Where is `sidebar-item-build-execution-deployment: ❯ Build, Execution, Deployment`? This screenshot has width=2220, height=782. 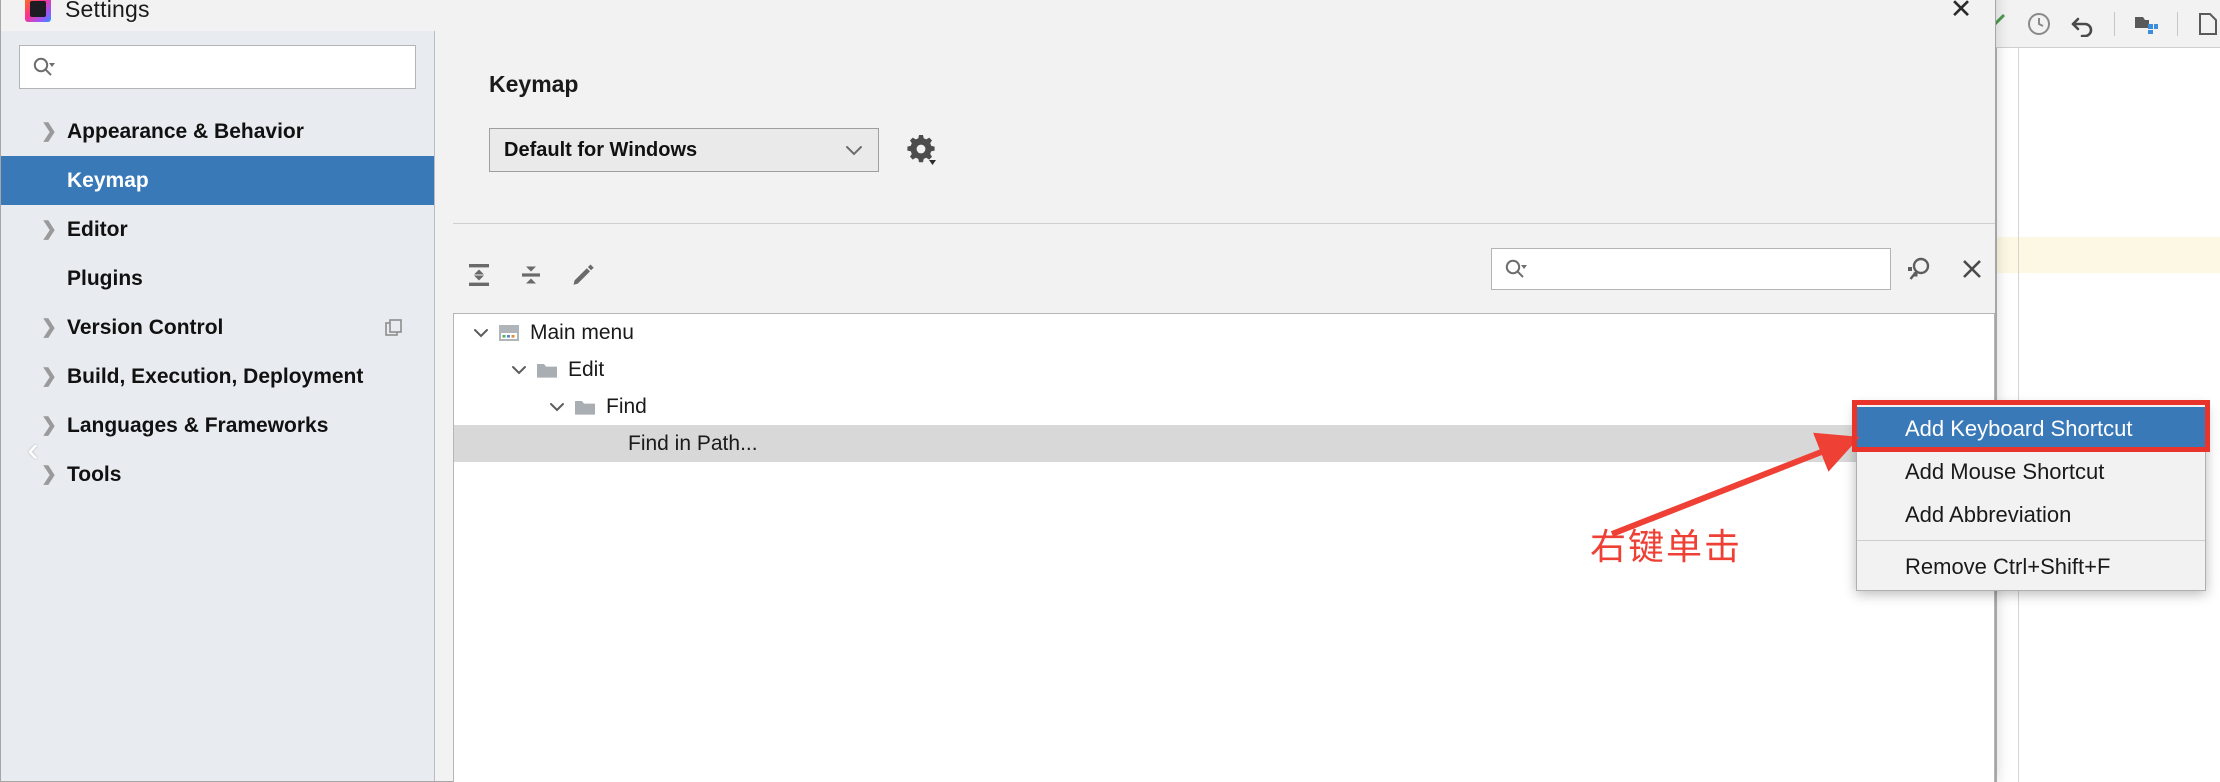 sidebar-item-build-execution-deployment: ❯ Build, Execution, Deployment is located at coordinates (217, 376).